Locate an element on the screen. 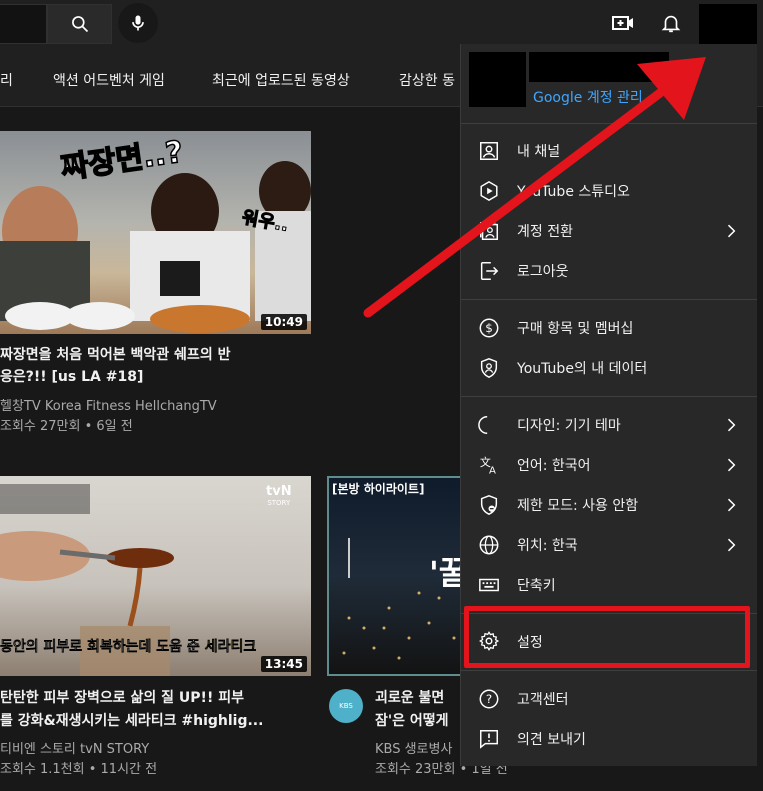 The height and width of the screenshot is (791, 763). menu-item-label: 단축키 is located at coordinates (536, 586).